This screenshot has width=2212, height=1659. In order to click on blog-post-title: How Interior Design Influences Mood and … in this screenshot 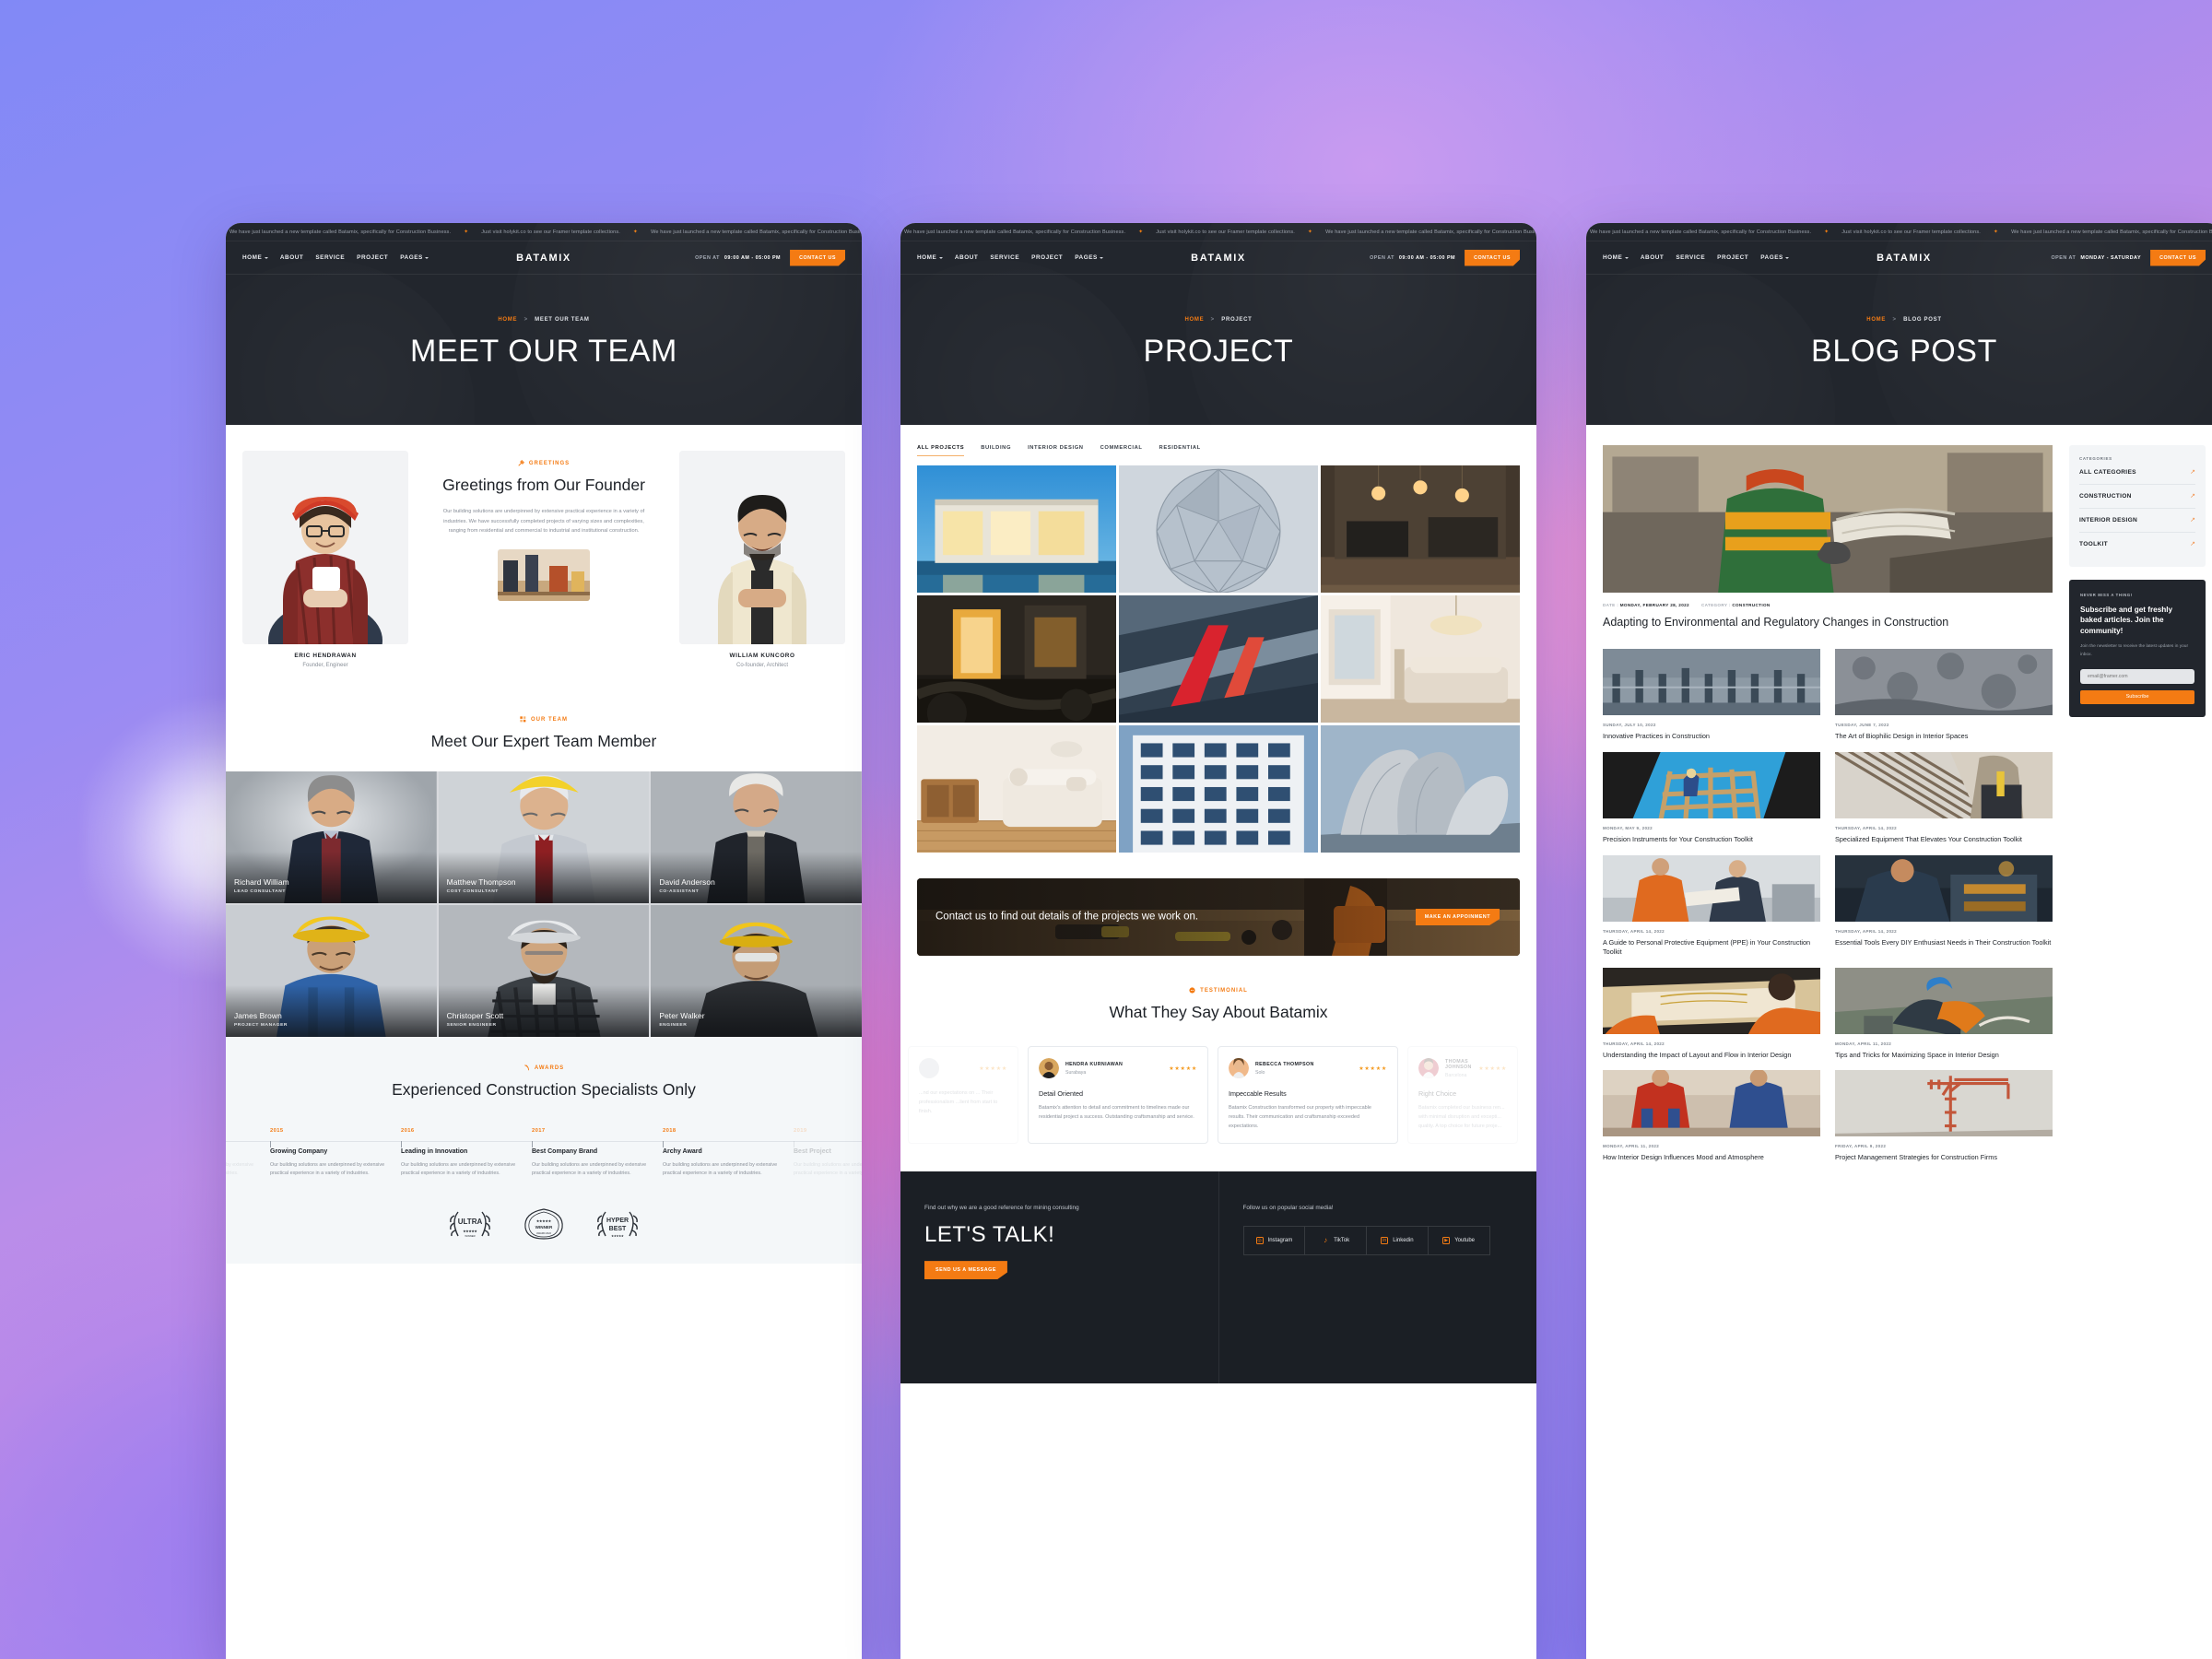, I will do `click(1711, 1157)`.